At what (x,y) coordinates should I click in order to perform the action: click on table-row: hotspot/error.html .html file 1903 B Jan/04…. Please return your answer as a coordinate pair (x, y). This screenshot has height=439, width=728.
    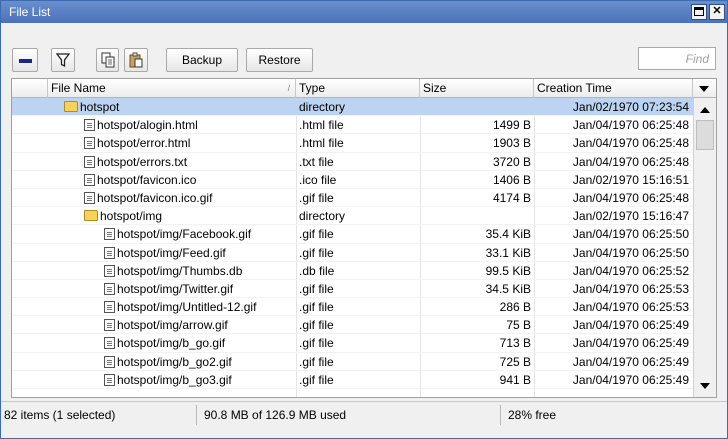
    Looking at the image, I should click on (352, 143).